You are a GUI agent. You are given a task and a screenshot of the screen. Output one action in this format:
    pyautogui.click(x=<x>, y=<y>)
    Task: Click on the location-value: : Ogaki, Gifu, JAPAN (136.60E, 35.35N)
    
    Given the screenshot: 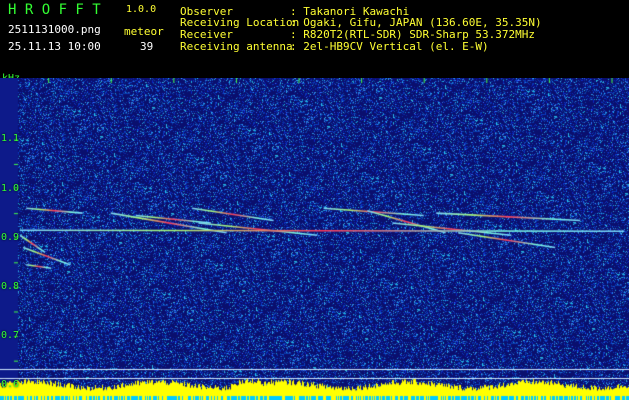 What is the action you would take?
    pyautogui.click(x=416, y=22)
    